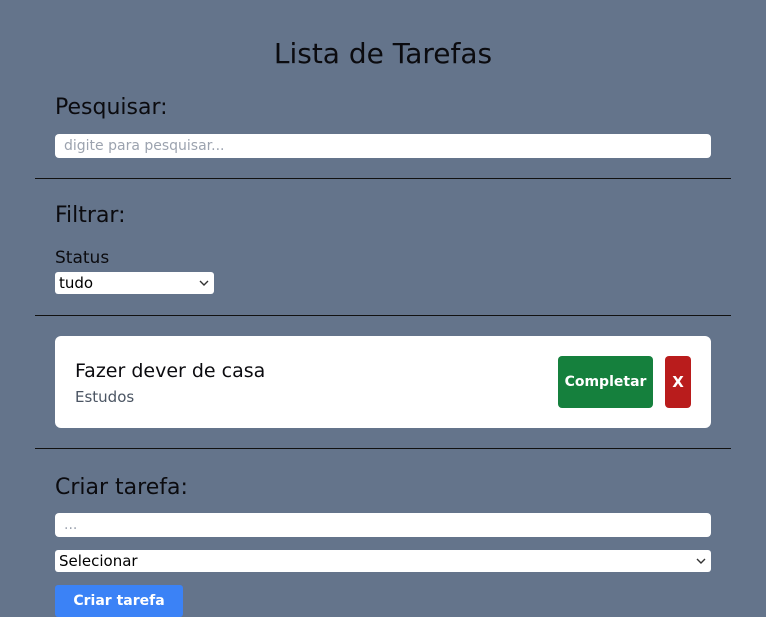  What do you see at coordinates (383, 146) in the screenshot?
I see `search-input` at bounding box center [383, 146].